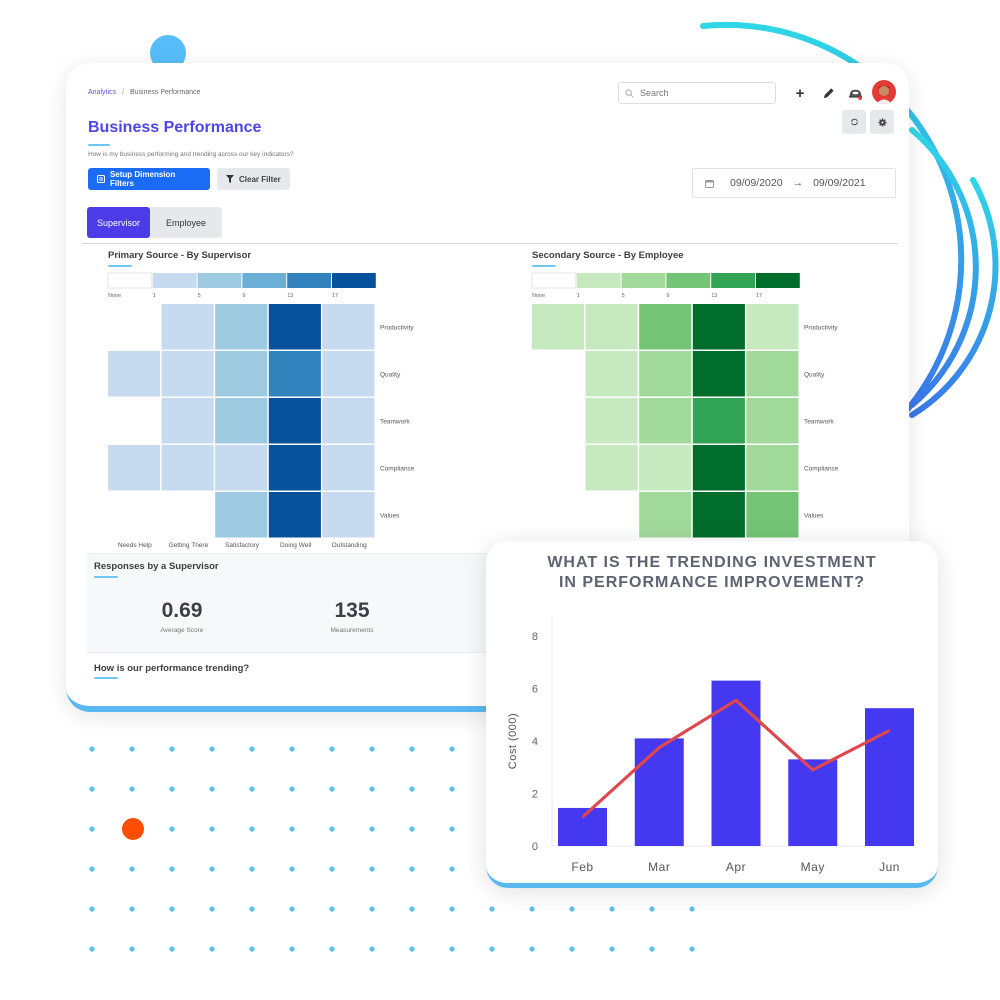 The width and height of the screenshot is (1000, 1000). I want to click on heatmap-column-label: Satisfactory, so click(242, 545).